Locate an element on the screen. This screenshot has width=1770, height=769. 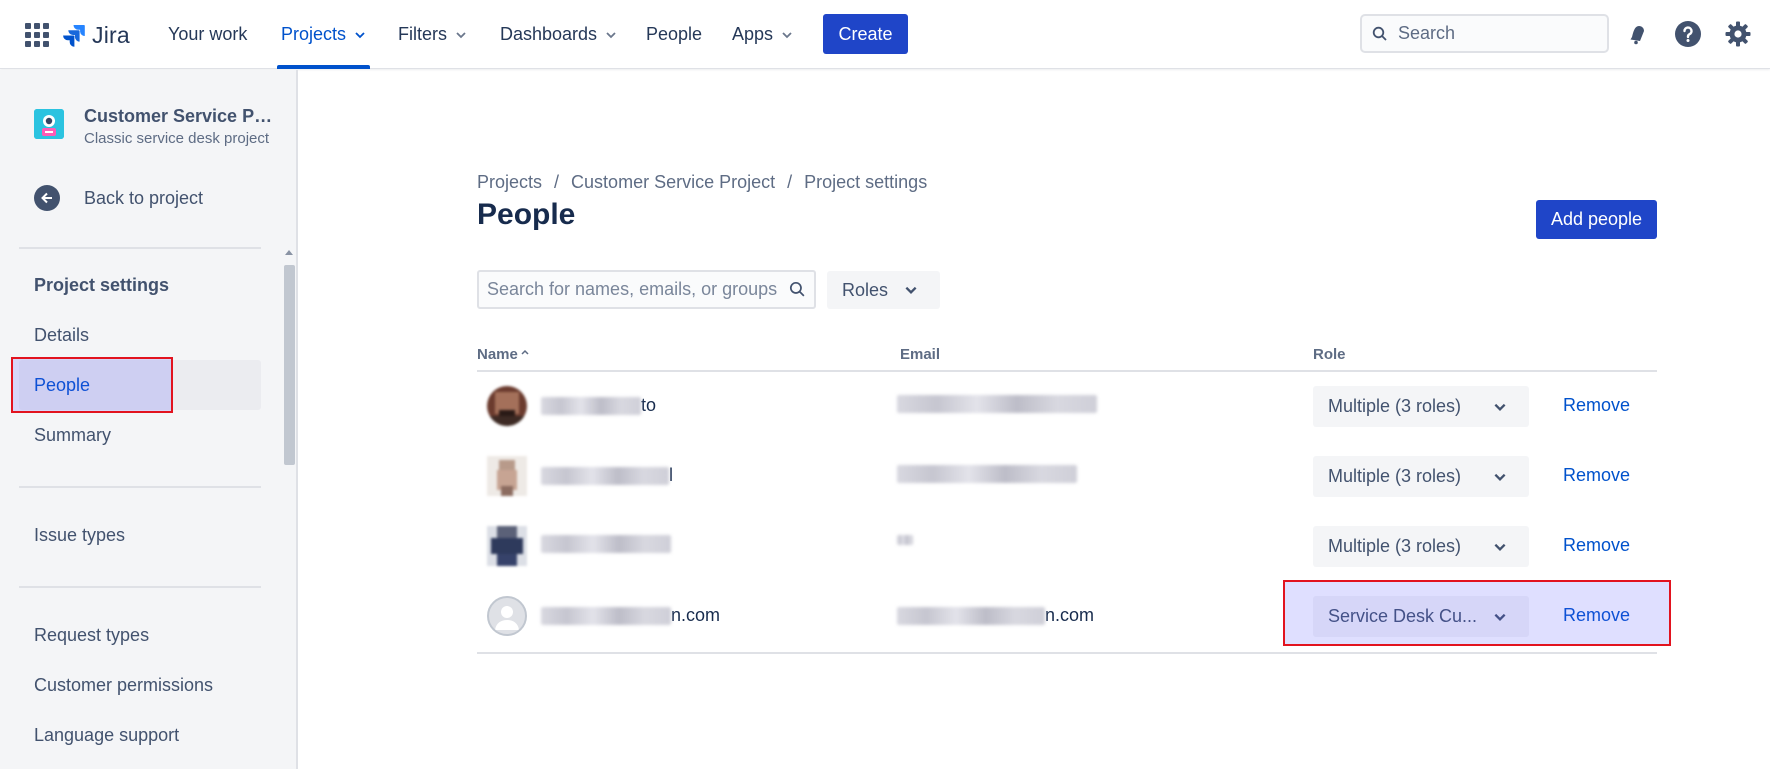
nav-projects-label: Projects is located at coordinates (314, 34).